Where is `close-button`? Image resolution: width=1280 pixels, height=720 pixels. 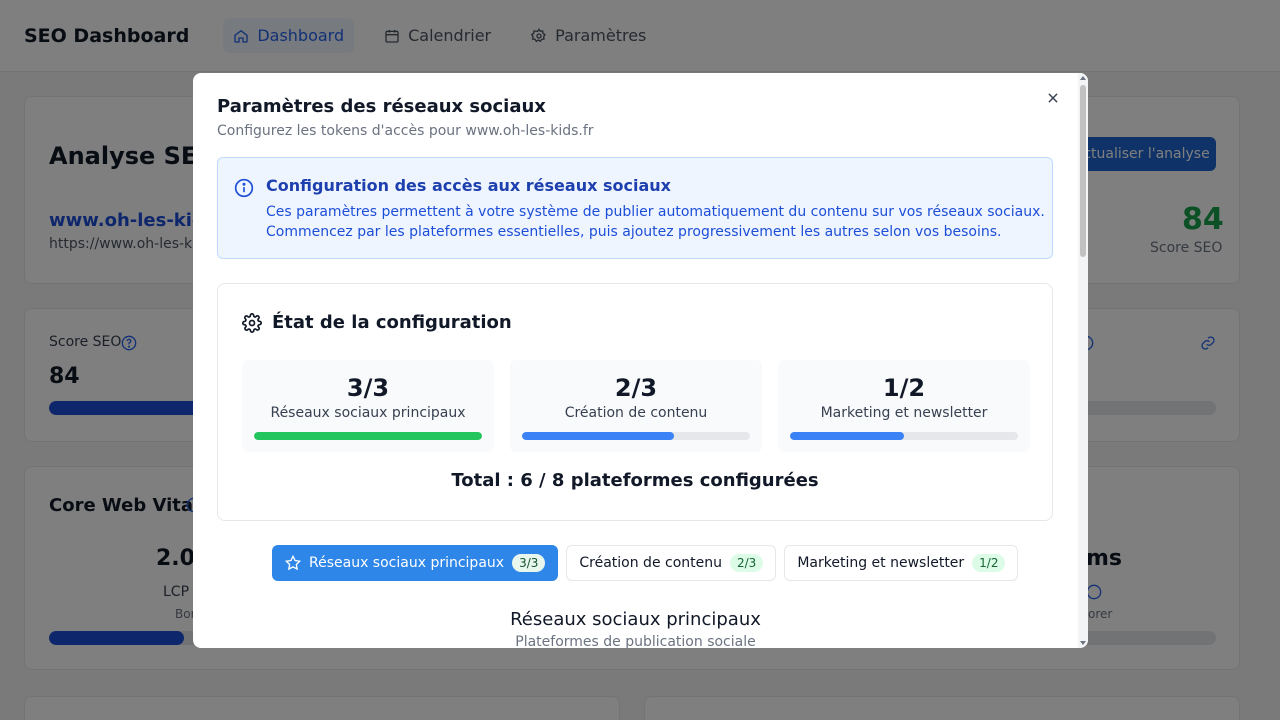 close-button is located at coordinates (1053, 98).